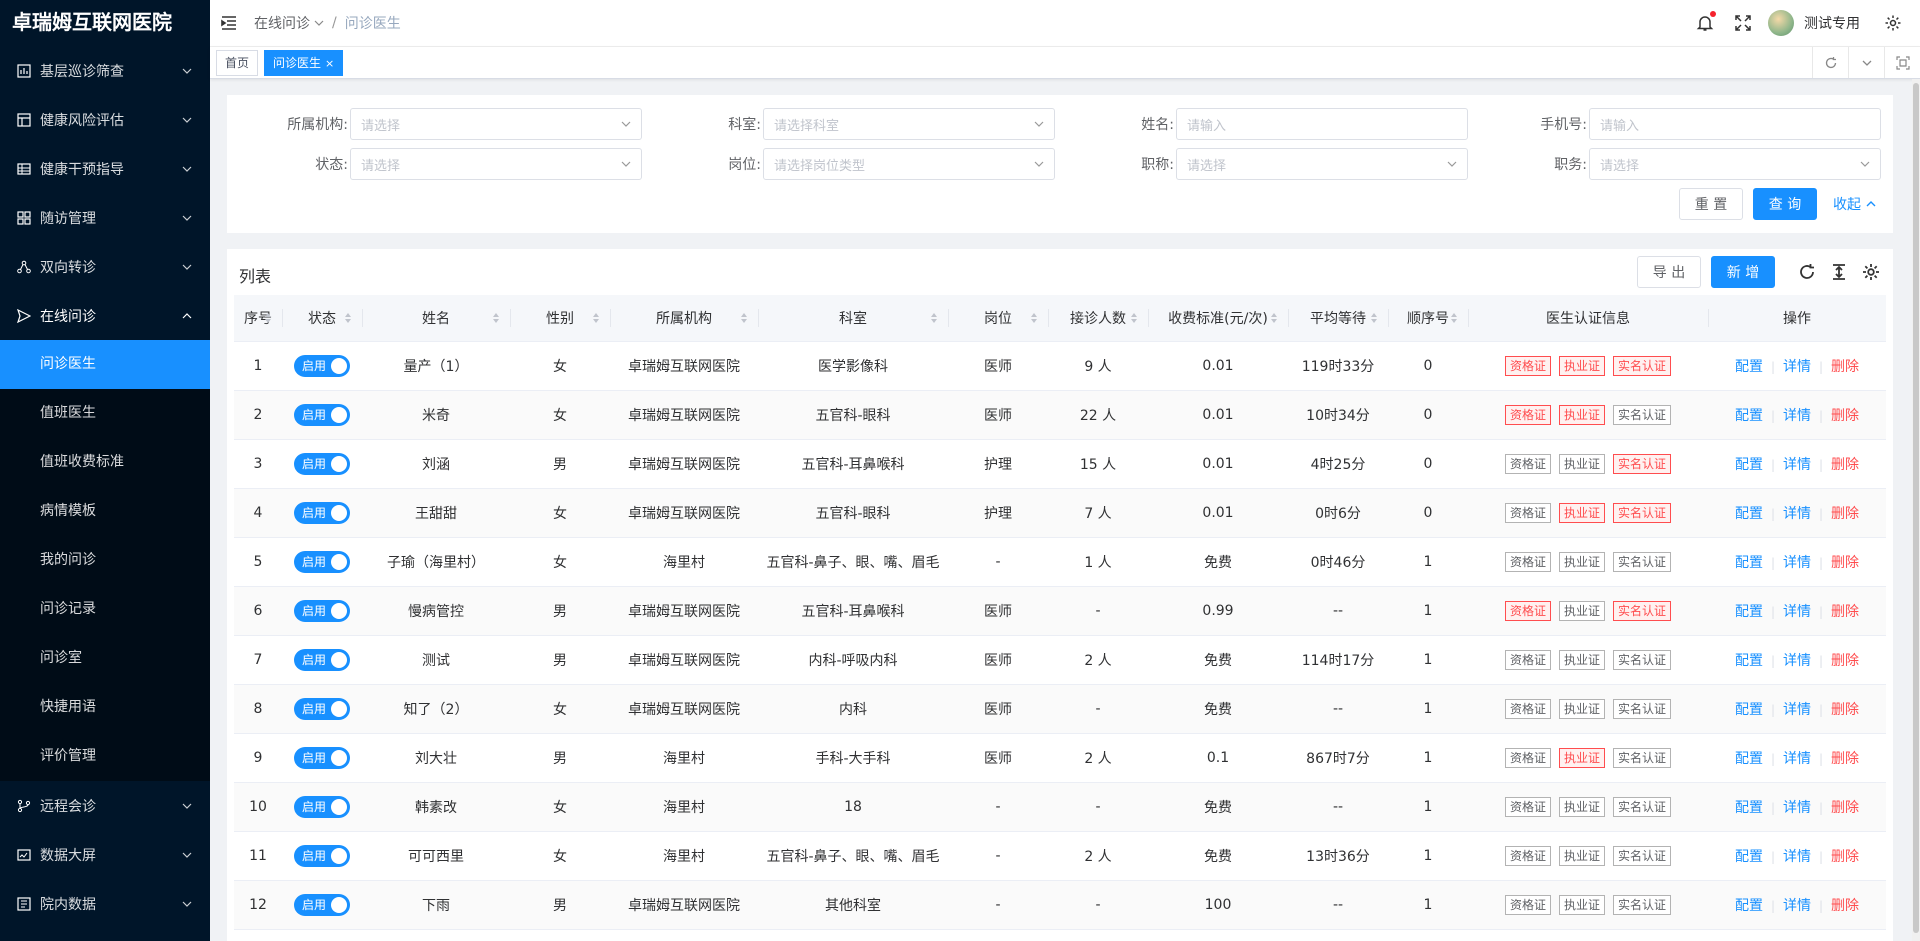 Image resolution: width=1920 pixels, height=941 pixels. Describe the element at coordinates (1218, 318) in the screenshot. I see `column-header-8: 收费标准(元/次)` at that location.